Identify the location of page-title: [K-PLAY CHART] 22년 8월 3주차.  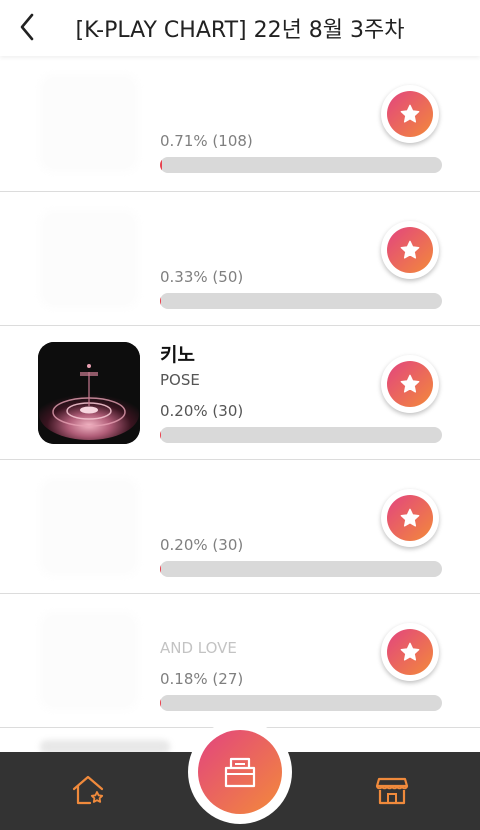
(240, 30).